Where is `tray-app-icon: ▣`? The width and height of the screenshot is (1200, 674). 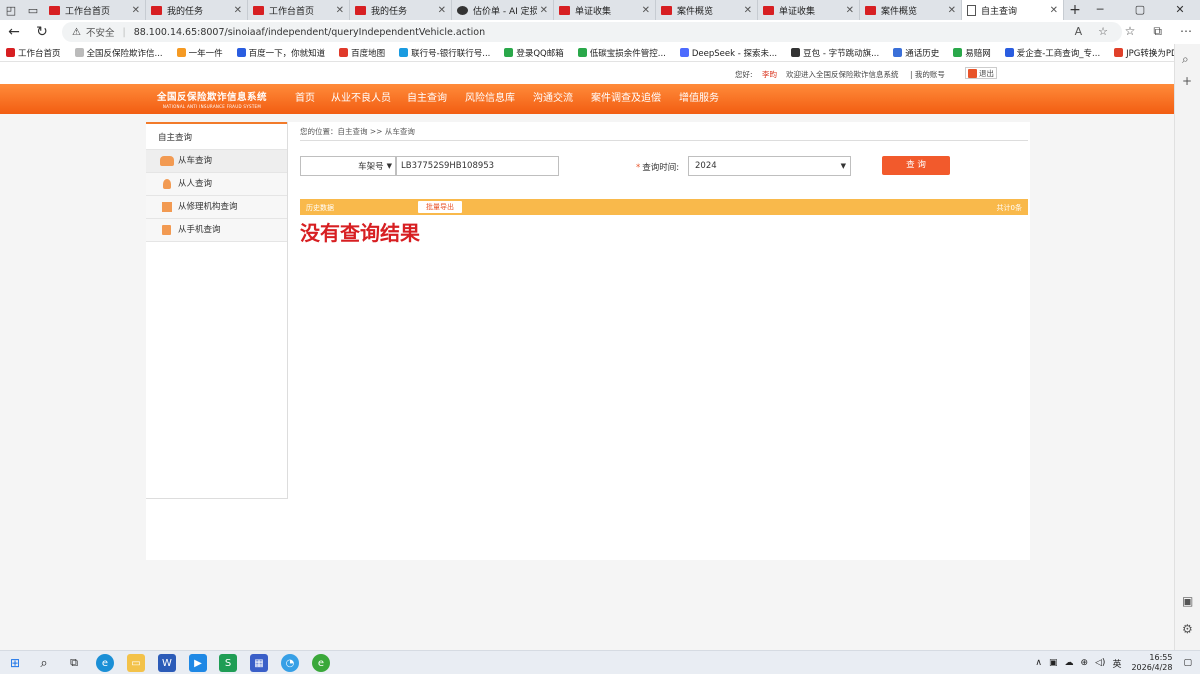 tray-app-icon: ▣ is located at coordinates (1053, 663).